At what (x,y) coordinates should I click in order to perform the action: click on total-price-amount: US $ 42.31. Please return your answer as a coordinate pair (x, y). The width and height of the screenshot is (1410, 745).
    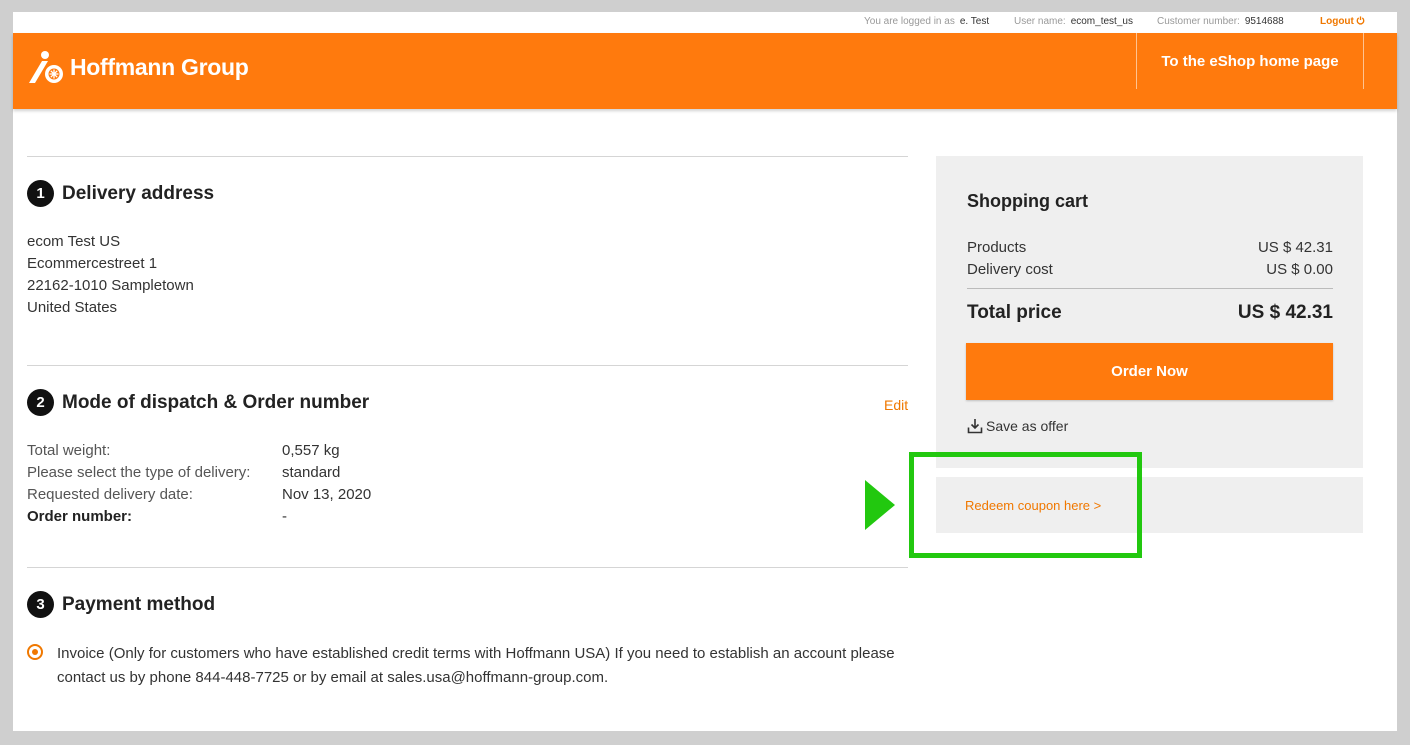
    Looking at the image, I should click on (1285, 312).